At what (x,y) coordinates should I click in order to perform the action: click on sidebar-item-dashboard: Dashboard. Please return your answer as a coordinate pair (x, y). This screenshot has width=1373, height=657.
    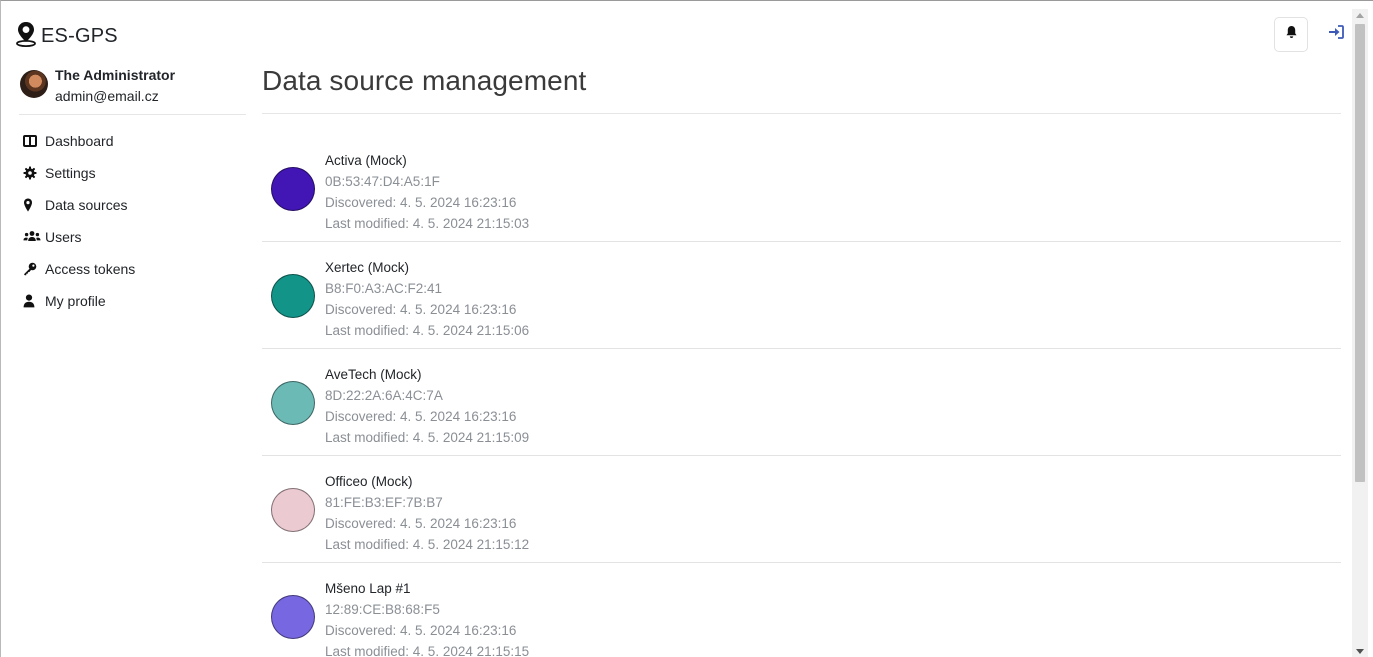
    Looking at the image, I should click on (132, 141).